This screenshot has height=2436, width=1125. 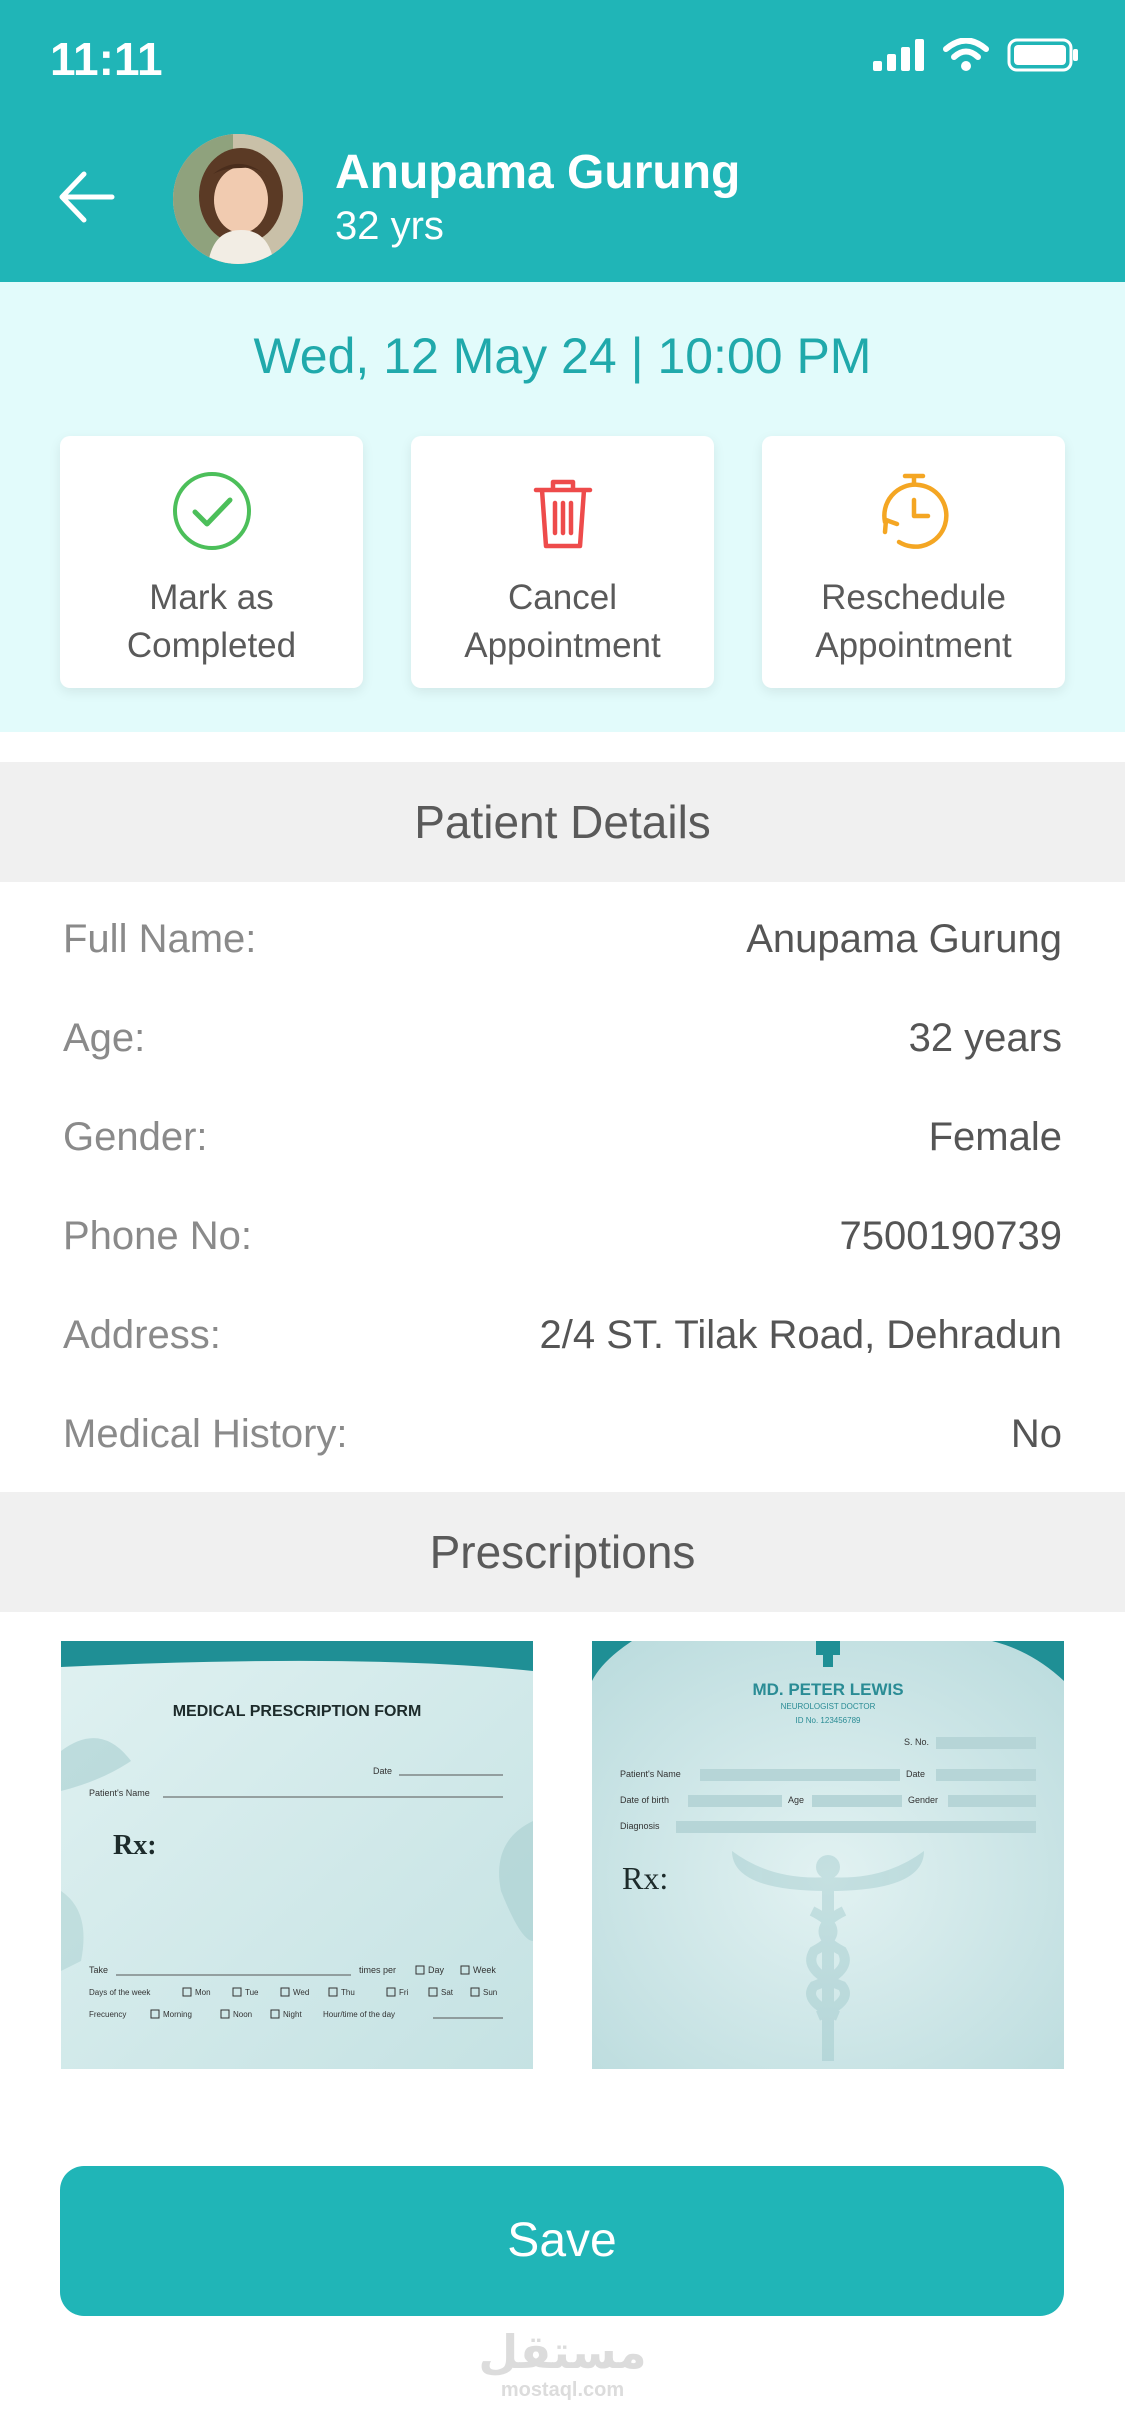 I want to click on detail-row-address: Address: 2/4 ST. Tilak Road, Dehradun, so click(x=562, y=1335).